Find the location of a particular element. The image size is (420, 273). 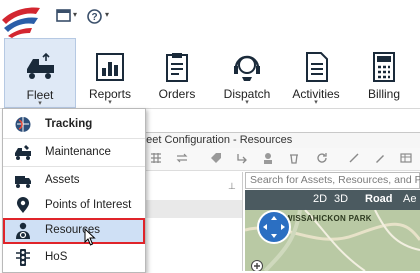

app-logo-icon is located at coordinates (22, 19).